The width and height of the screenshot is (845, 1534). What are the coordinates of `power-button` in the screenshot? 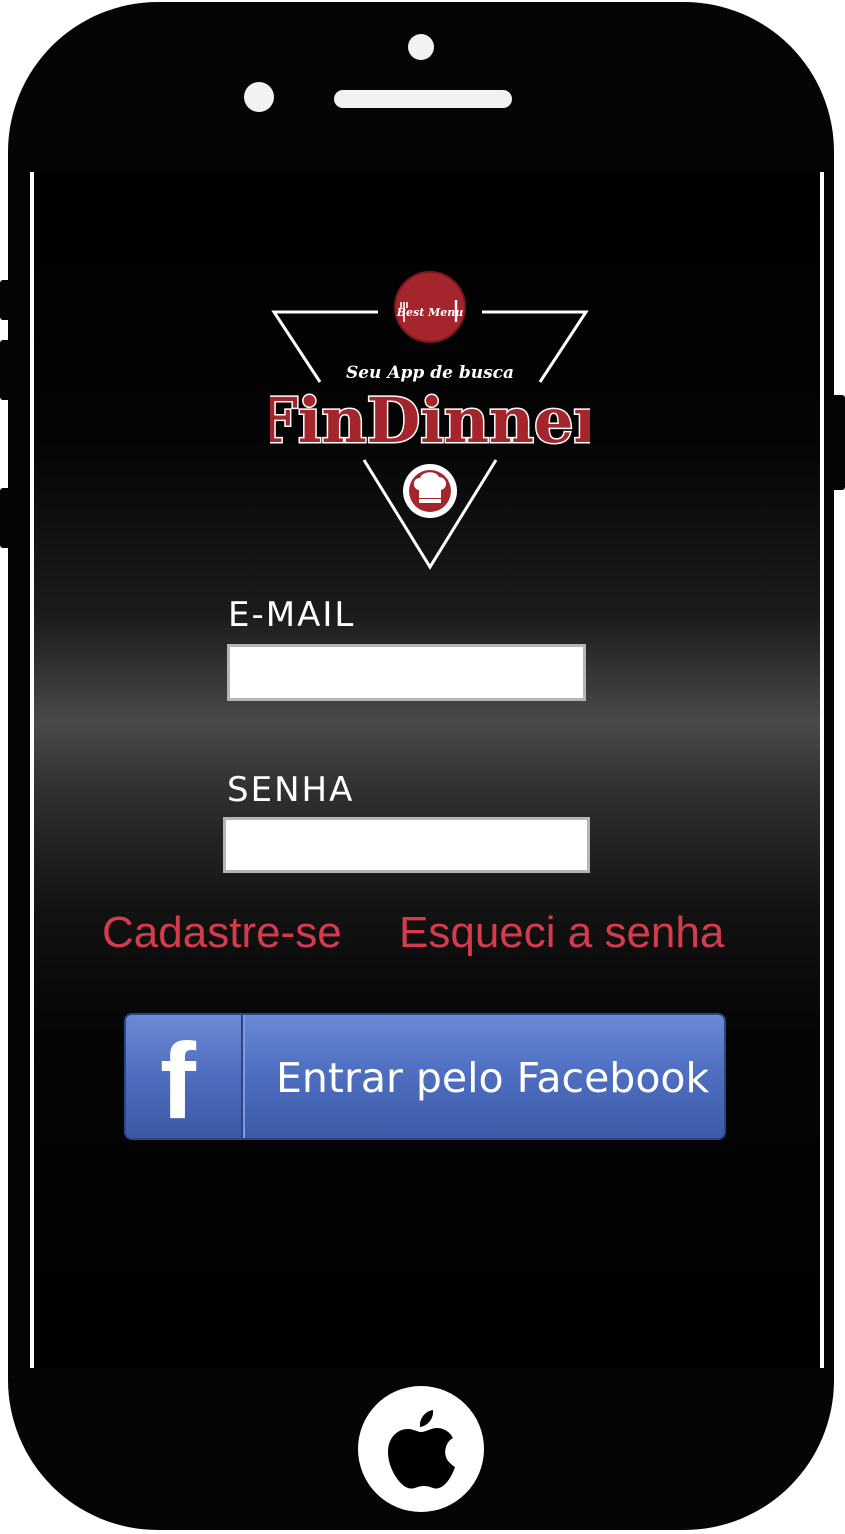 It's located at (838, 442).